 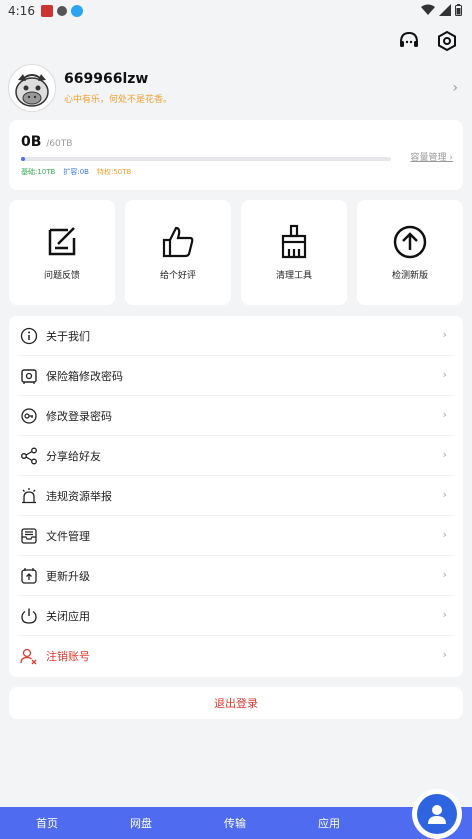 What do you see at coordinates (206, 159) in the screenshot?
I see `storage-progress-bar` at bounding box center [206, 159].